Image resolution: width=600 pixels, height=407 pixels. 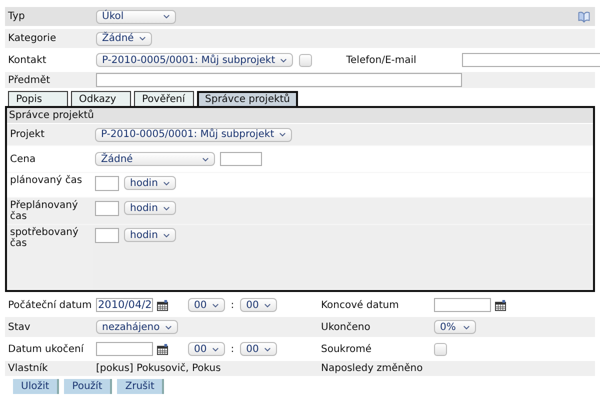 What do you see at coordinates (155, 159) in the screenshot?
I see `price-dropdown: Žádné` at bounding box center [155, 159].